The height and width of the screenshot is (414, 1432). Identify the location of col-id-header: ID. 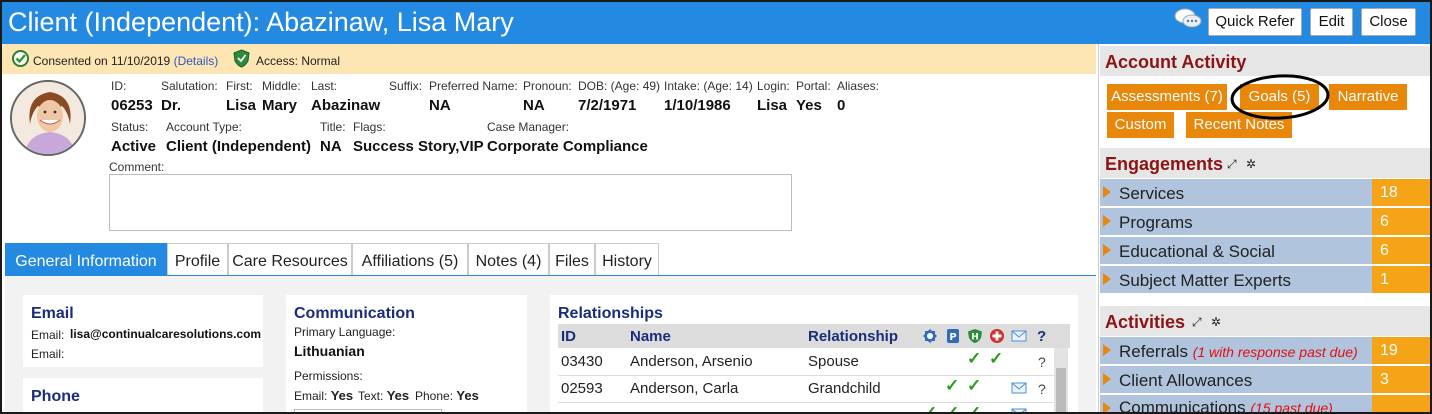
(568, 336).